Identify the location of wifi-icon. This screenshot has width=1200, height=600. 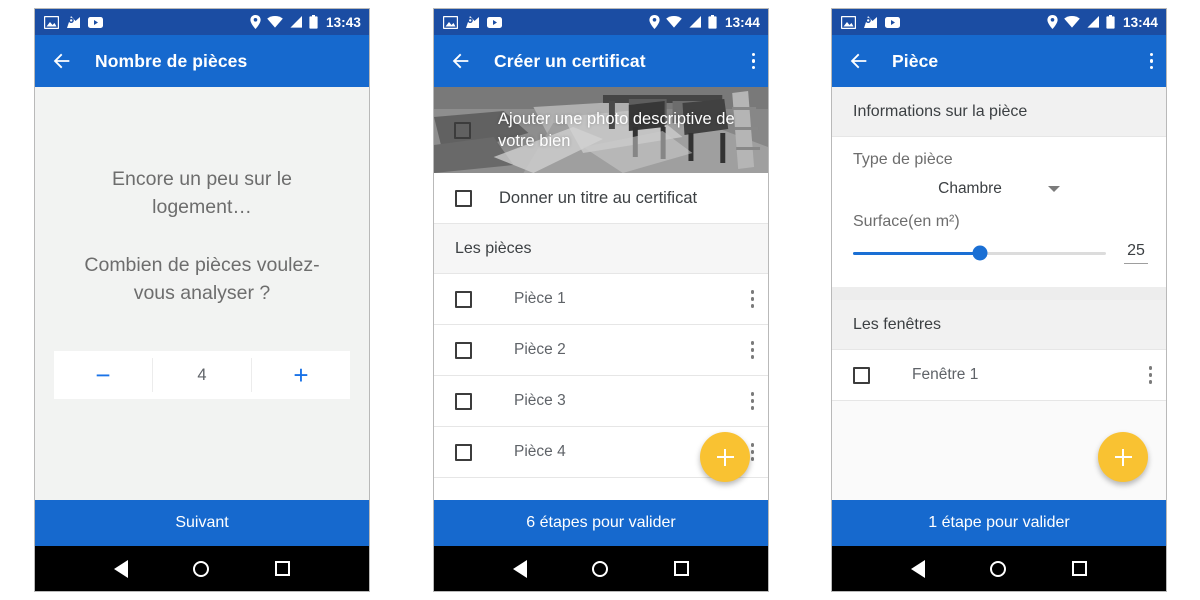
(1072, 22).